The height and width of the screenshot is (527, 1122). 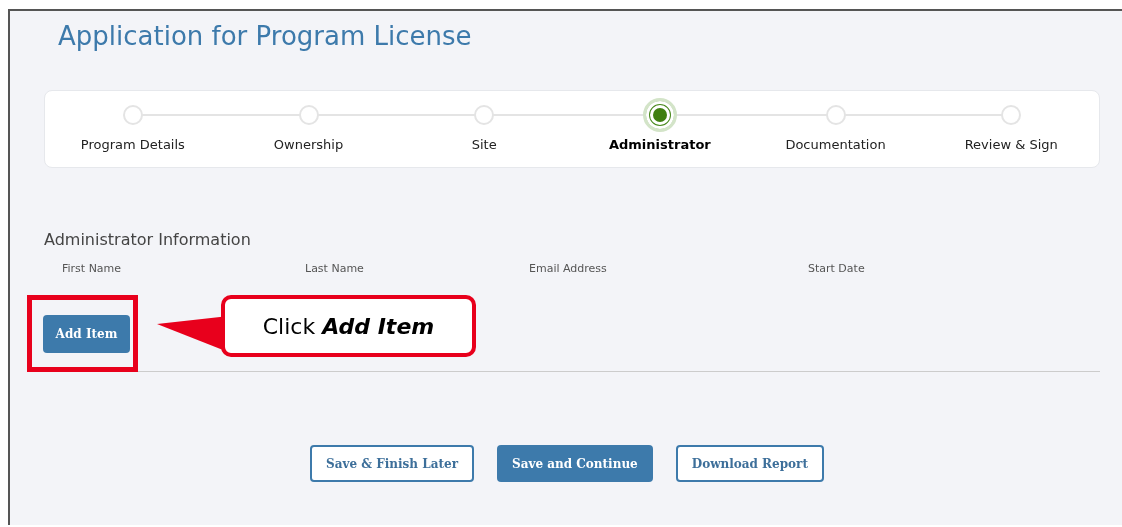 I want to click on outline-button: Download Report, so click(x=749, y=463).